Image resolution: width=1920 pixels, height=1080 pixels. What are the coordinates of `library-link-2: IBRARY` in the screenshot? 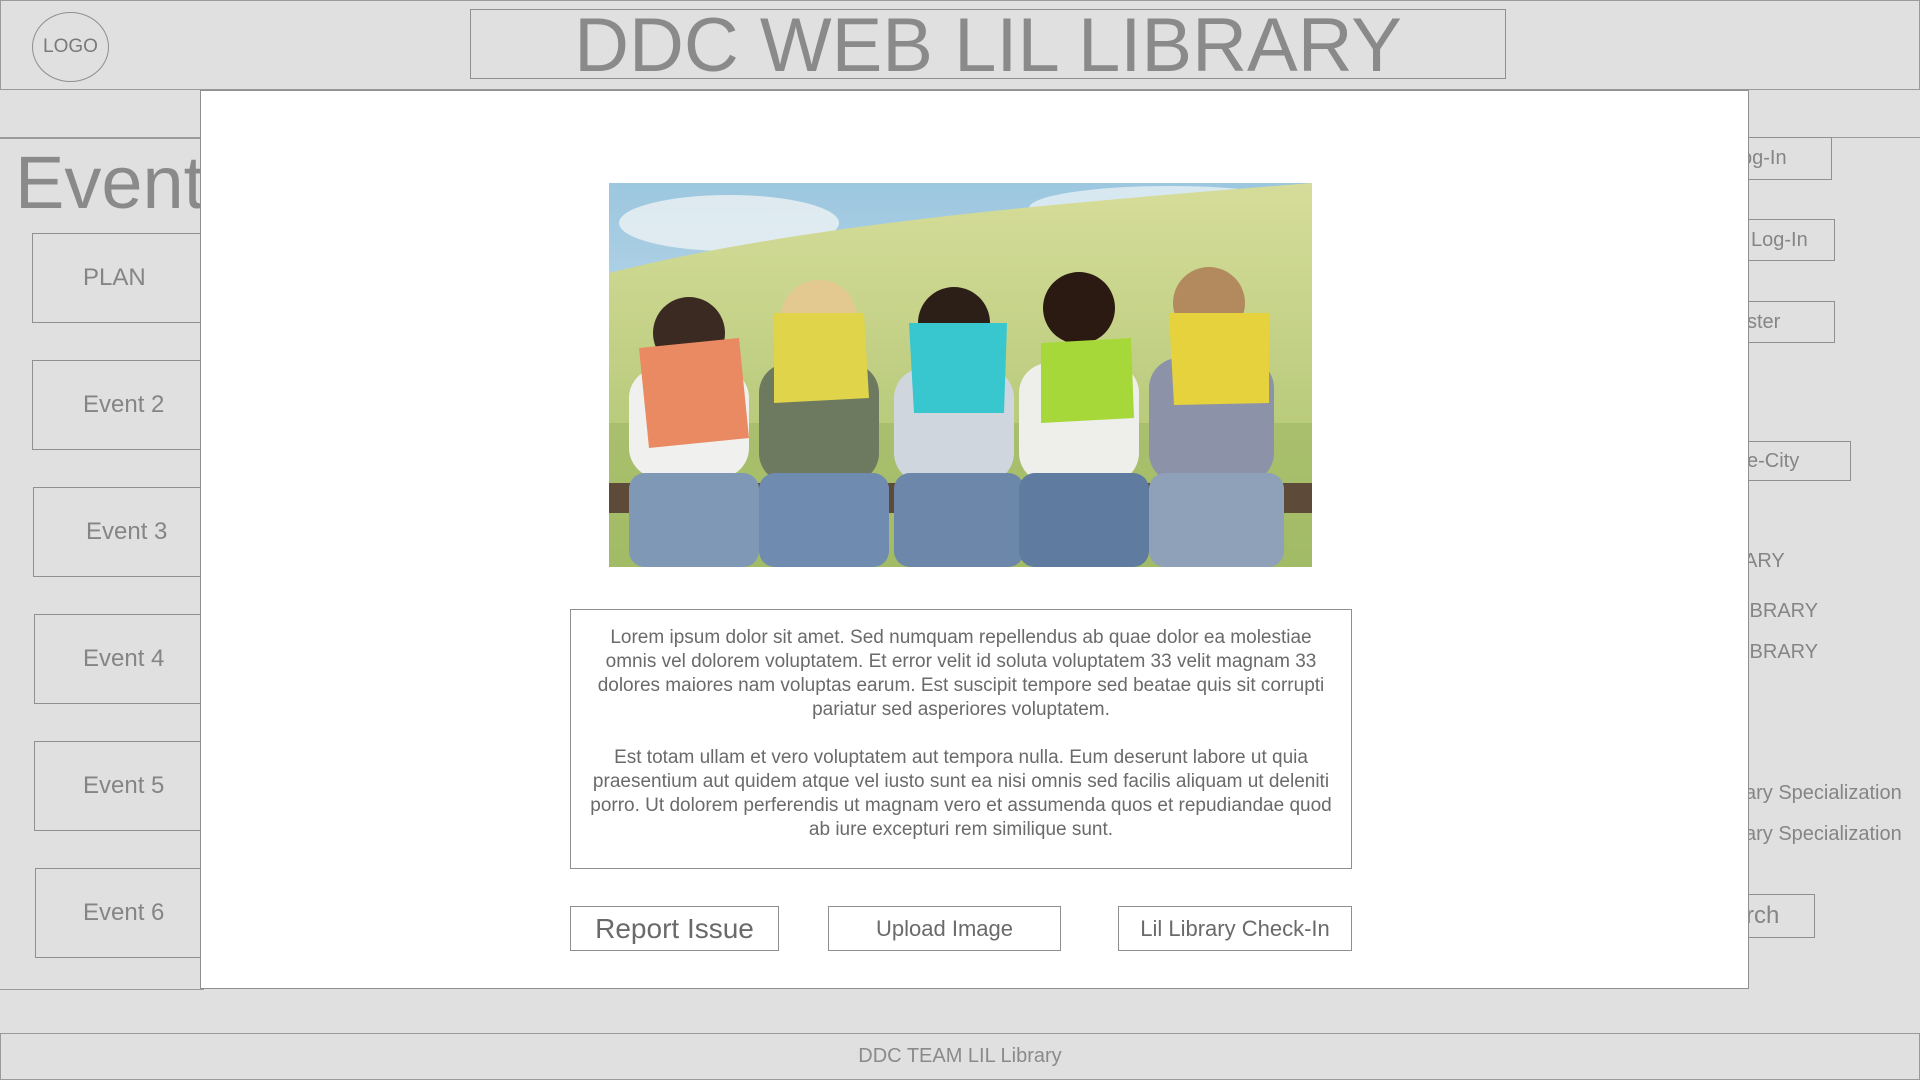 It's located at (1781, 611).